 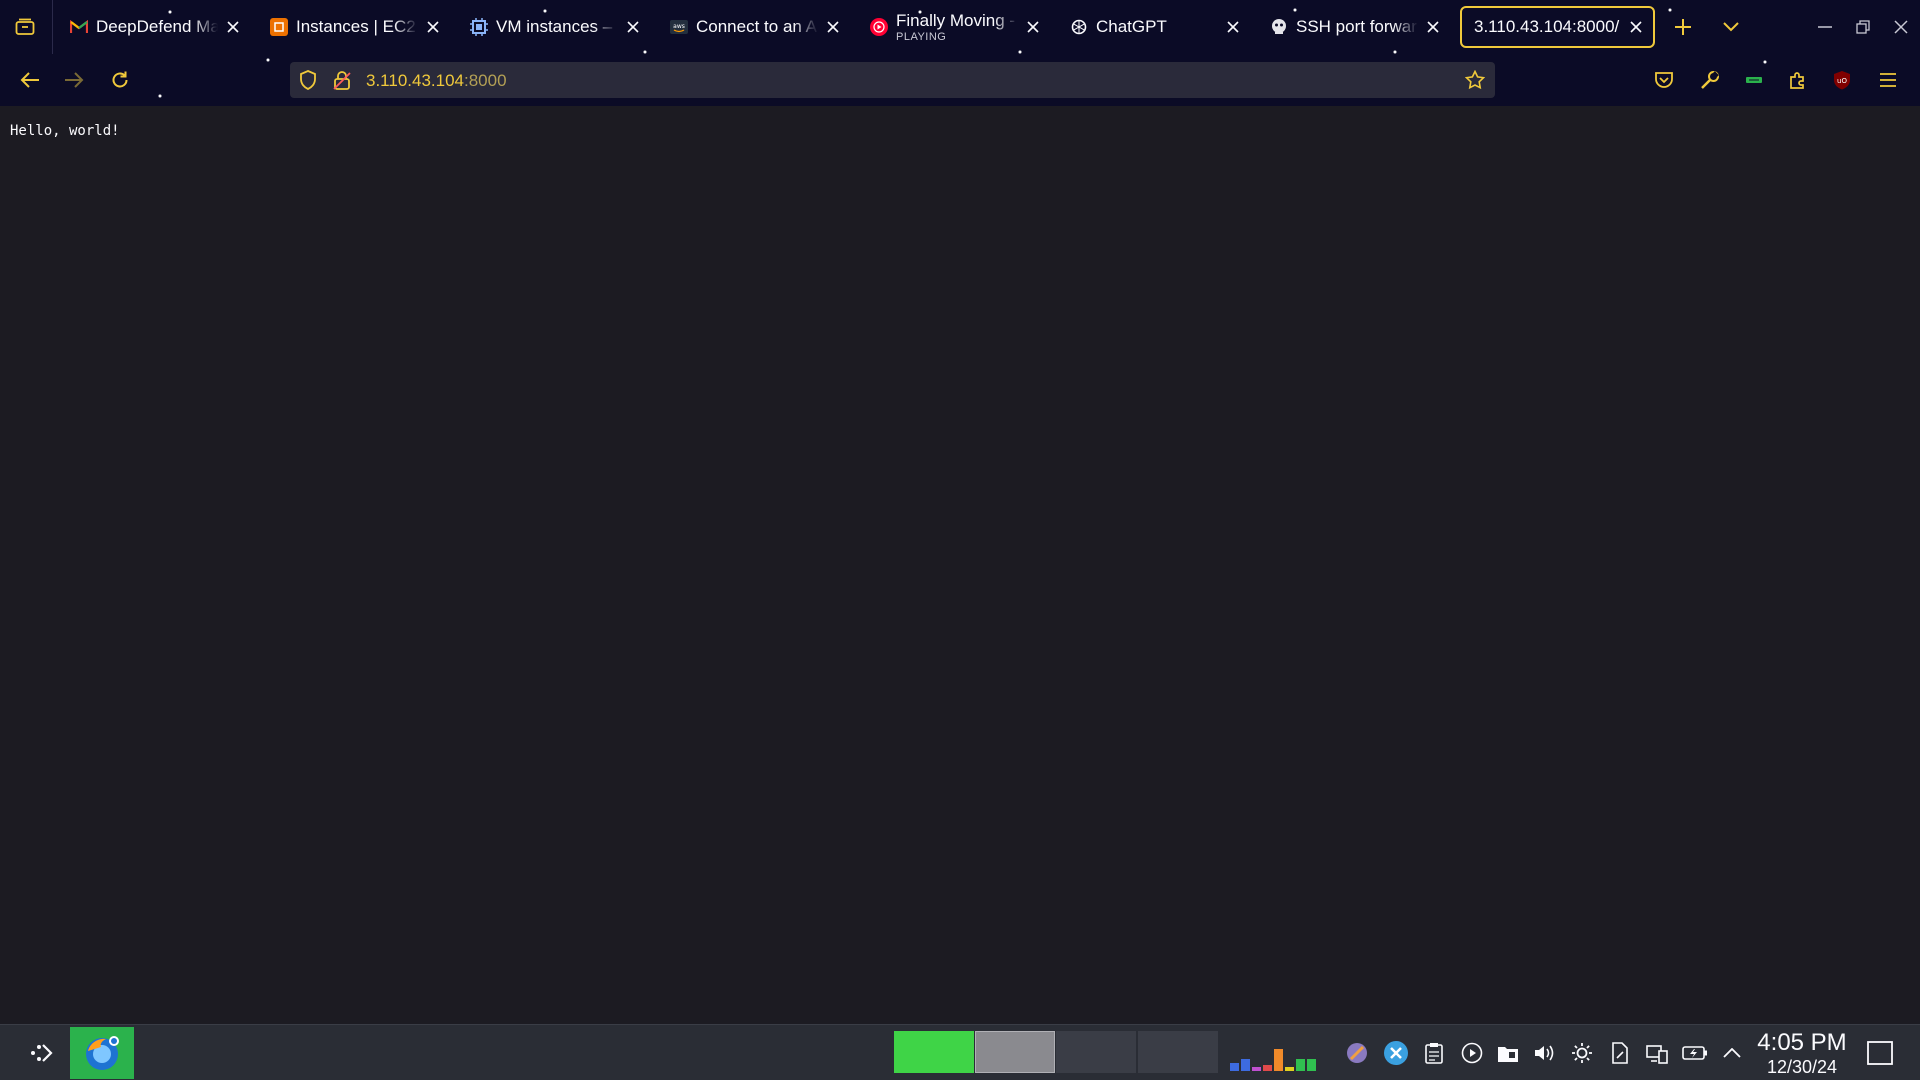 I want to click on minimize-icon, so click(x=1825, y=27).